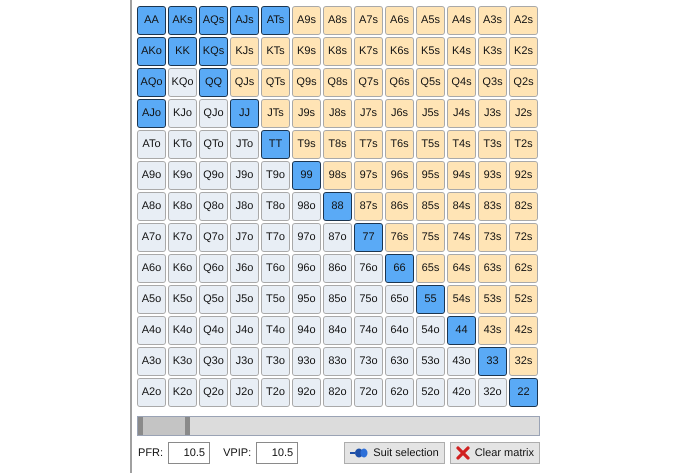 This screenshot has width=692, height=473. What do you see at coordinates (461, 330) in the screenshot?
I see `pair-cell: 44` at bounding box center [461, 330].